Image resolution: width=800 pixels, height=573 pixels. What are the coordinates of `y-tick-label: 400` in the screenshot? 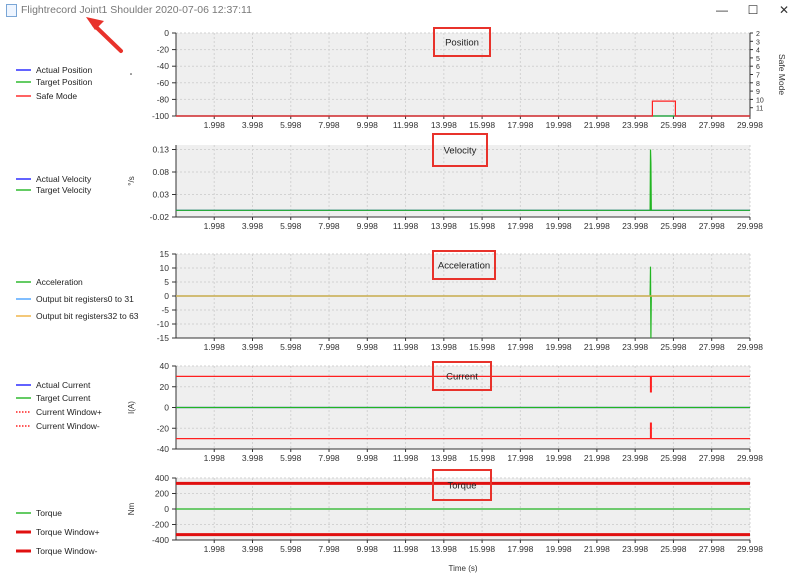 It's located at (162, 478).